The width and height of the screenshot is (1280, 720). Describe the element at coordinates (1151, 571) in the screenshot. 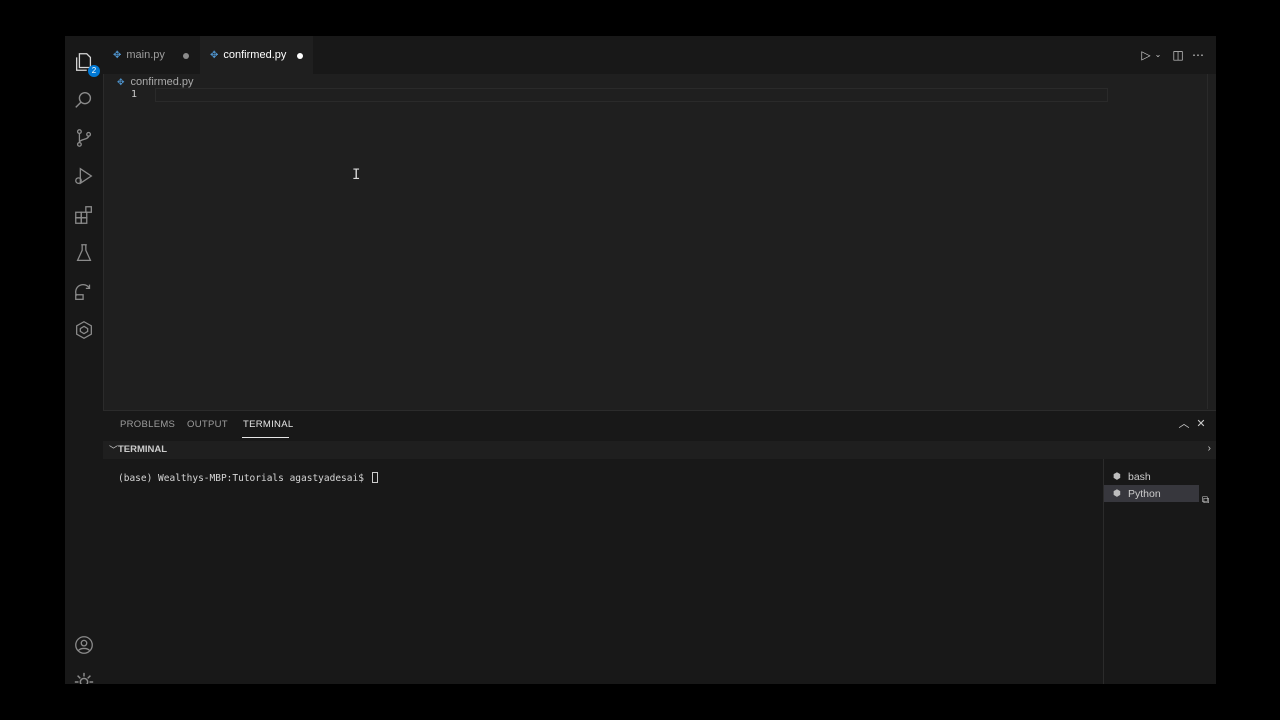

I see `terminal-list: ⬢ bash ⬢ Python` at that location.